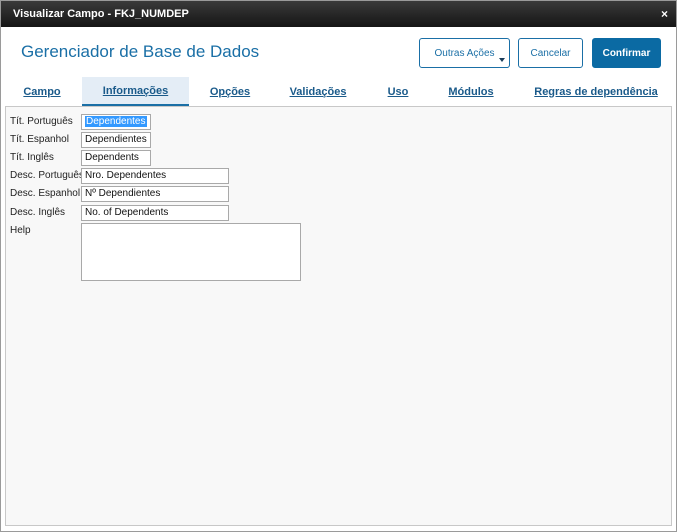  I want to click on title-bar: Visualizar Campo - FKJ_NUMDEP ×, so click(338, 14).